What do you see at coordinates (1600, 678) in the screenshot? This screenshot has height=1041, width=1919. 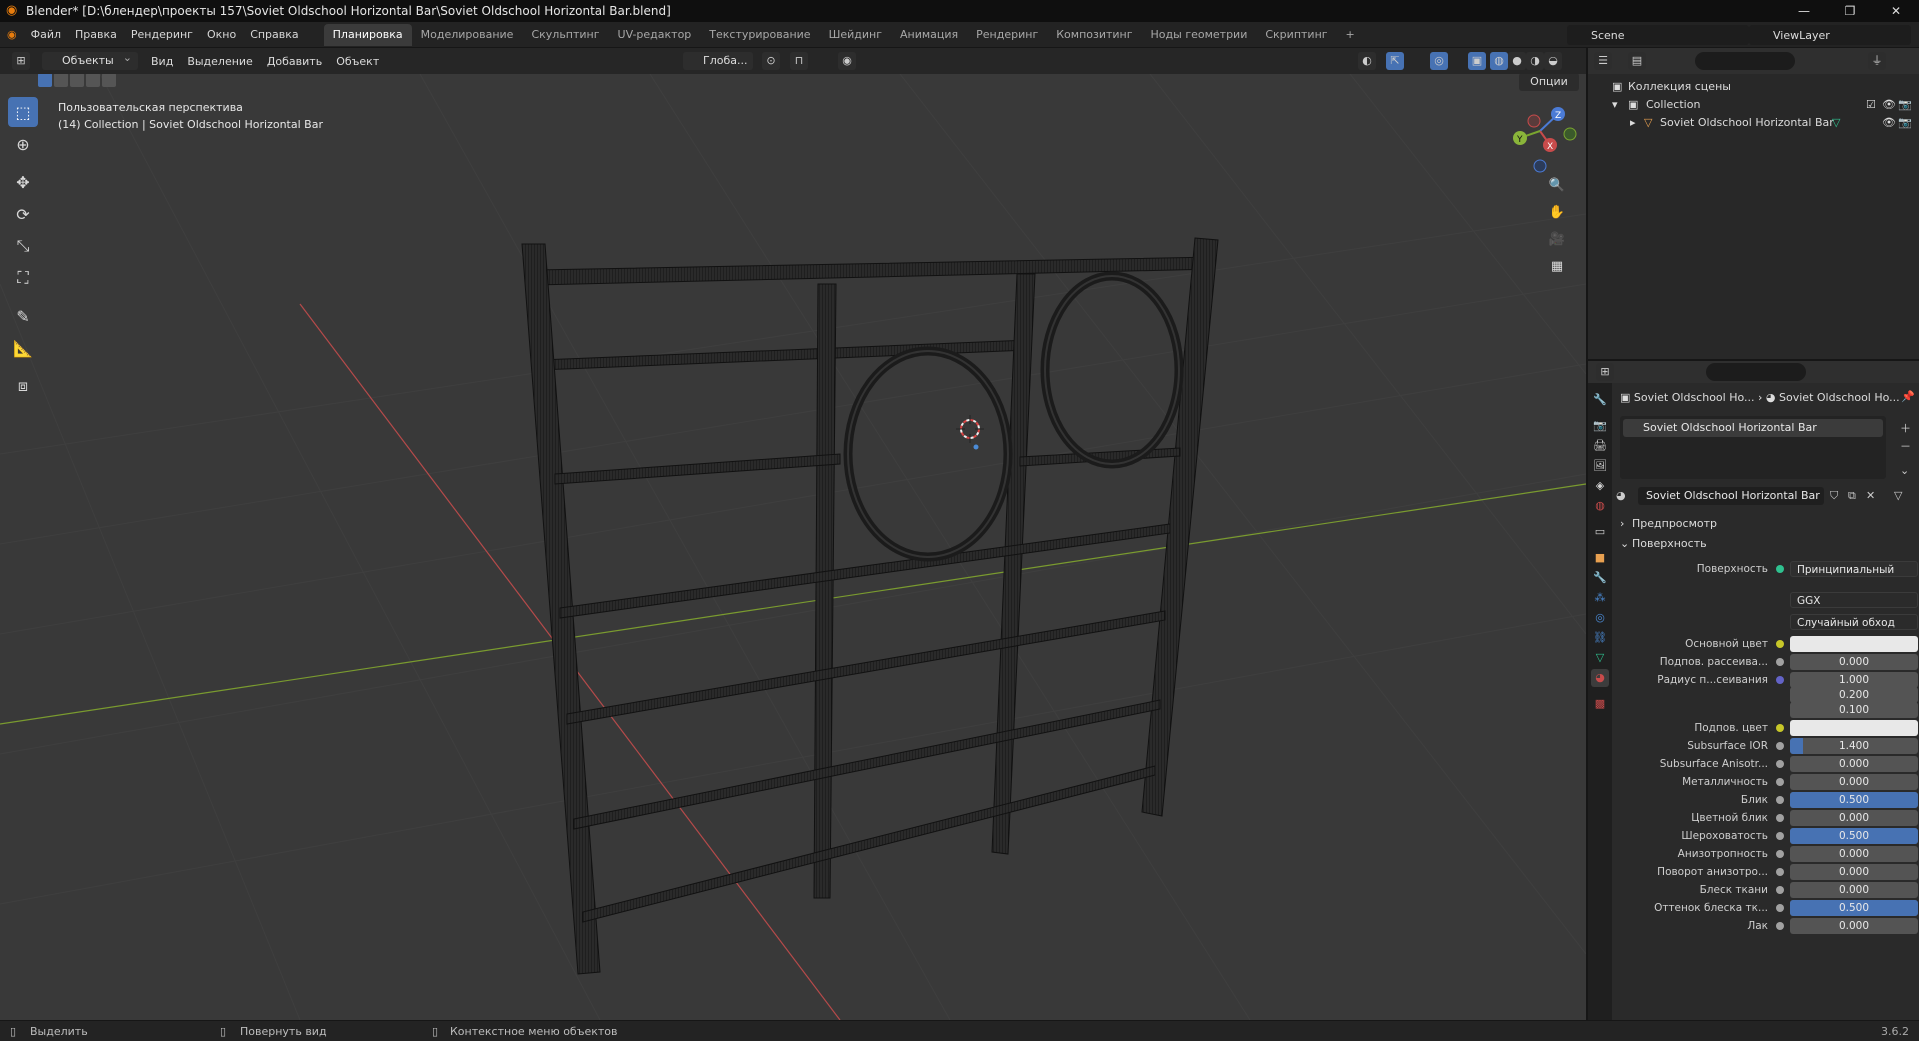 I see `material-tab-icon: ◕` at bounding box center [1600, 678].